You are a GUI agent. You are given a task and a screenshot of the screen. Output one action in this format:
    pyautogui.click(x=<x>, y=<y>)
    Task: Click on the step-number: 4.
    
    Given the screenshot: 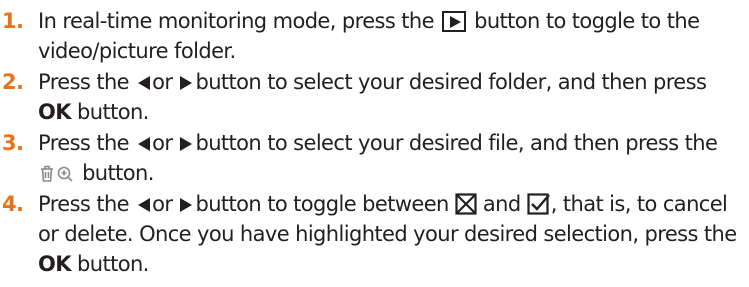 What is the action you would take?
    pyautogui.click(x=13, y=204)
    